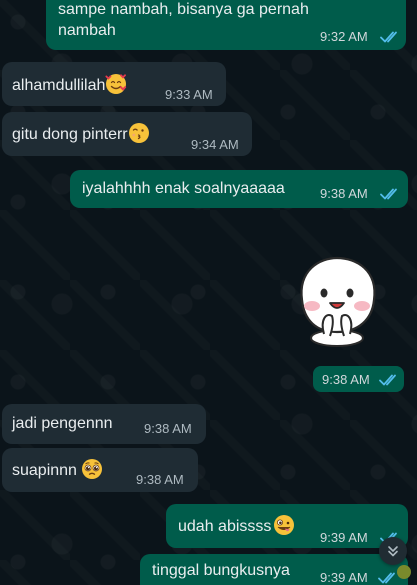  I want to click on message-text-content: suapinnn, so click(44, 470).